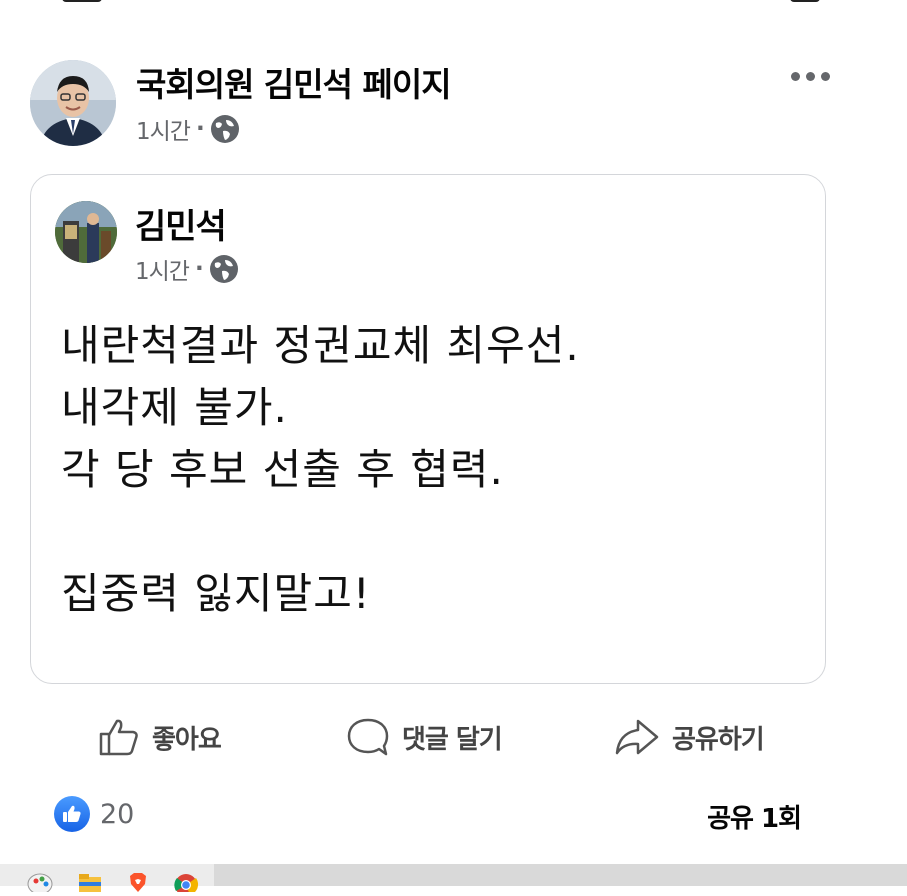 The image size is (907, 896). What do you see at coordinates (187, 739) in the screenshot?
I see `like-label: 좋아요` at bounding box center [187, 739].